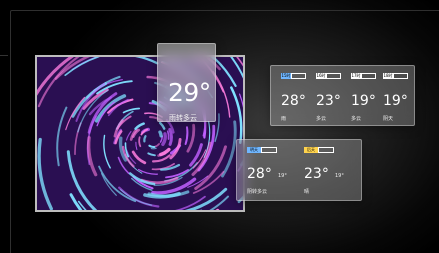  Describe the element at coordinates (356, 76) in the screenshot. I see `time-badge: 17时` at that location.